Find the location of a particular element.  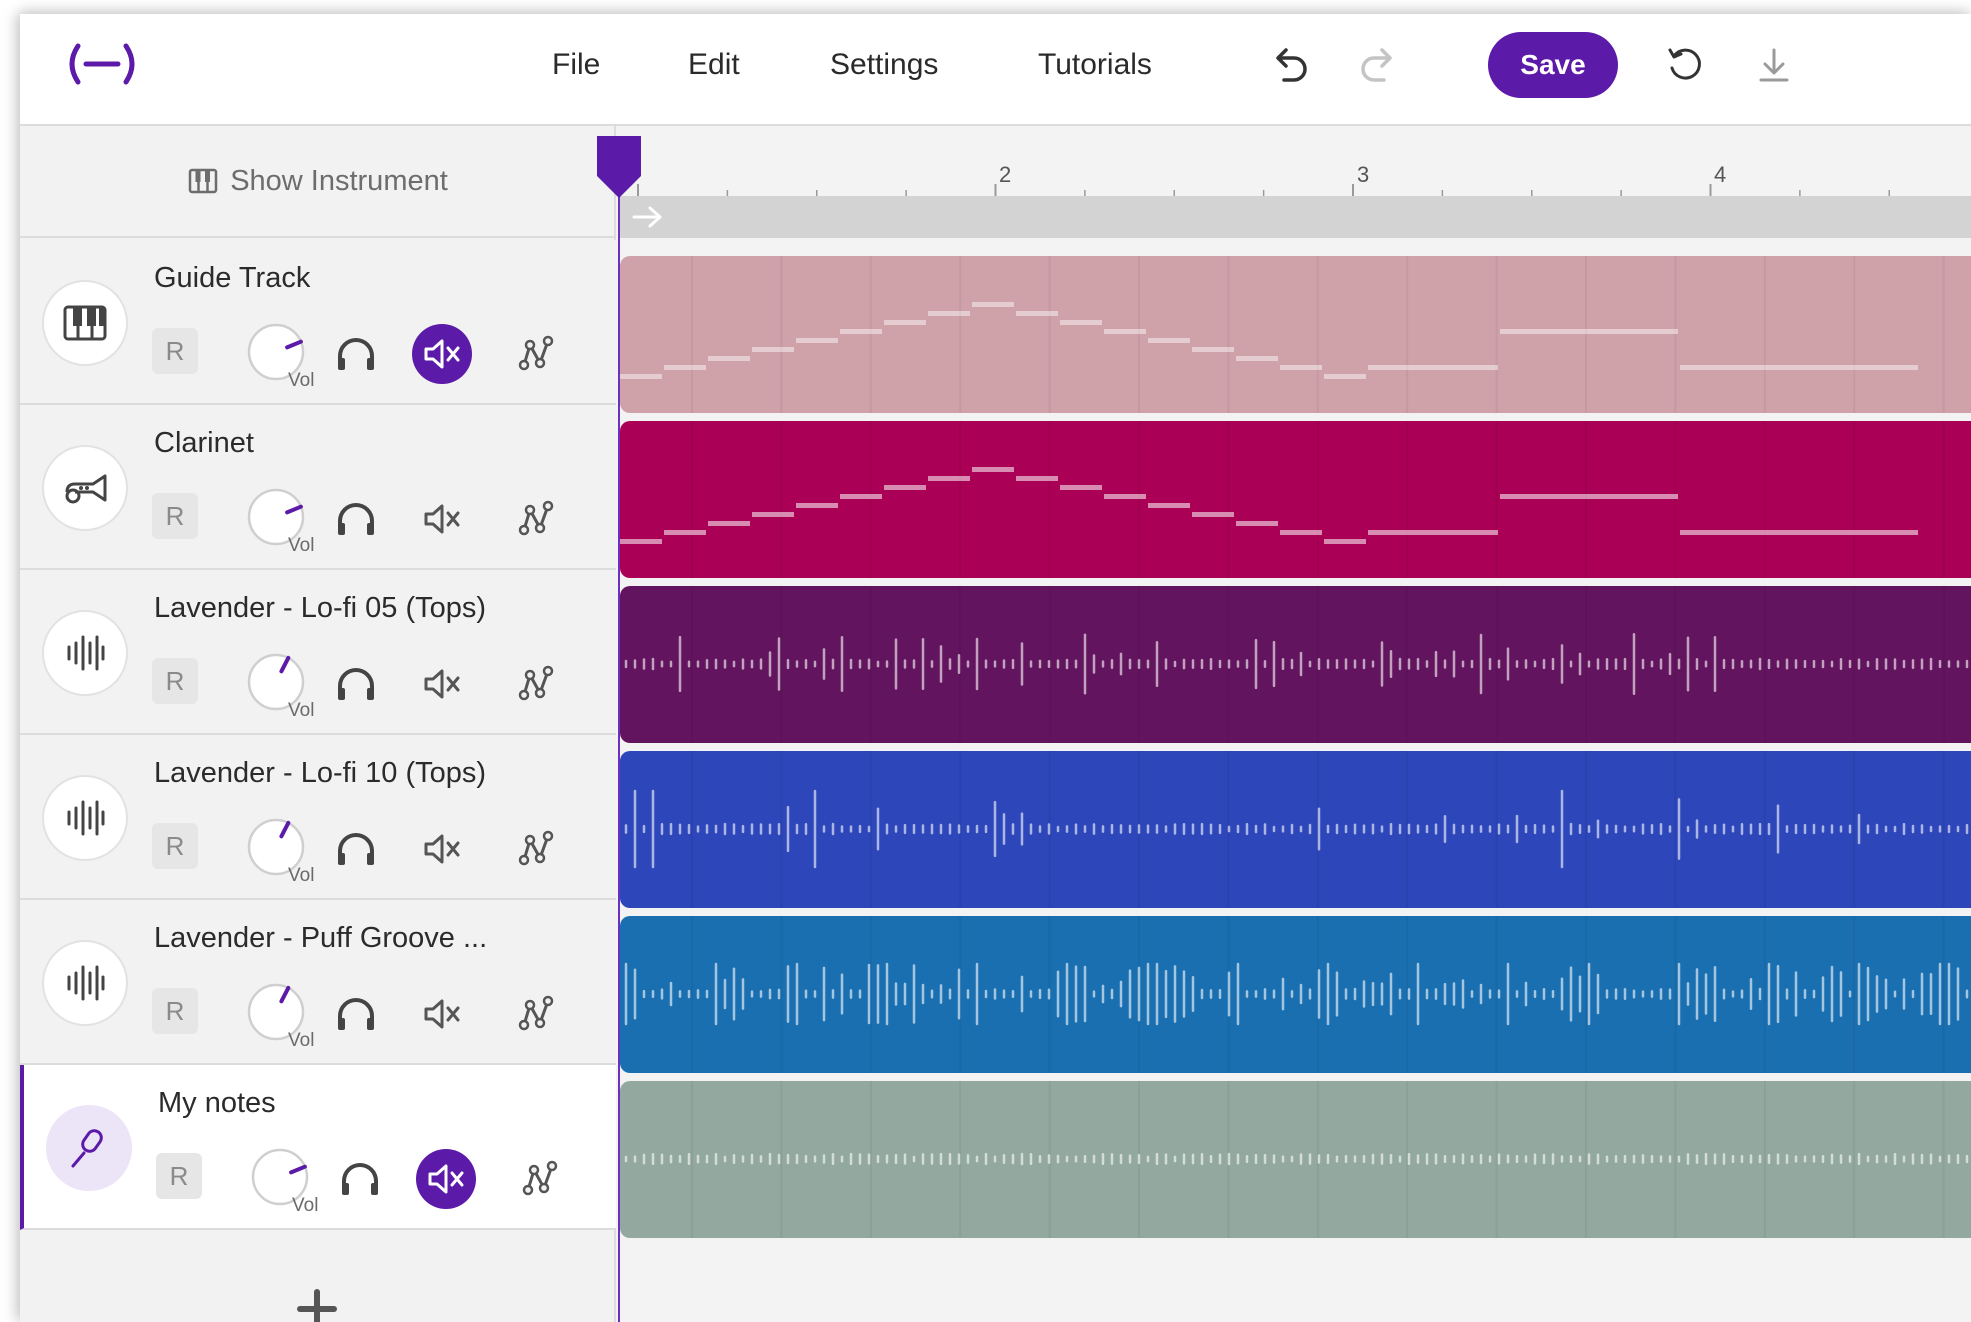

save-button: Save is located at coordinates (1553, 65).